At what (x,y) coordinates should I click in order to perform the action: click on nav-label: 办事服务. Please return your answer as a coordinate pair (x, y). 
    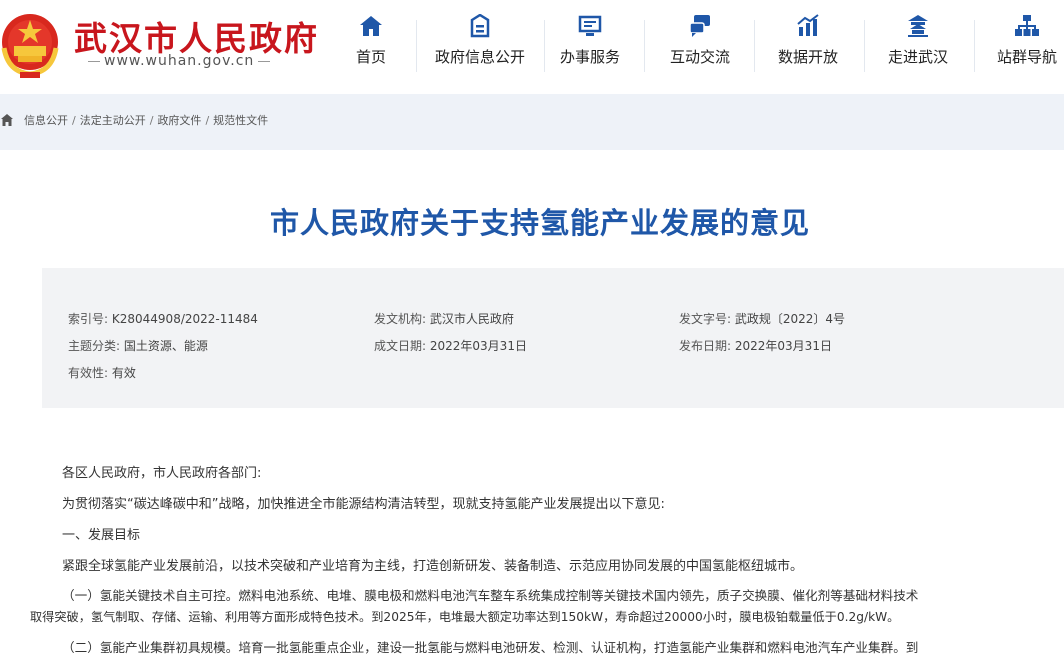
    Looking at the image, I should click on (589, 57).